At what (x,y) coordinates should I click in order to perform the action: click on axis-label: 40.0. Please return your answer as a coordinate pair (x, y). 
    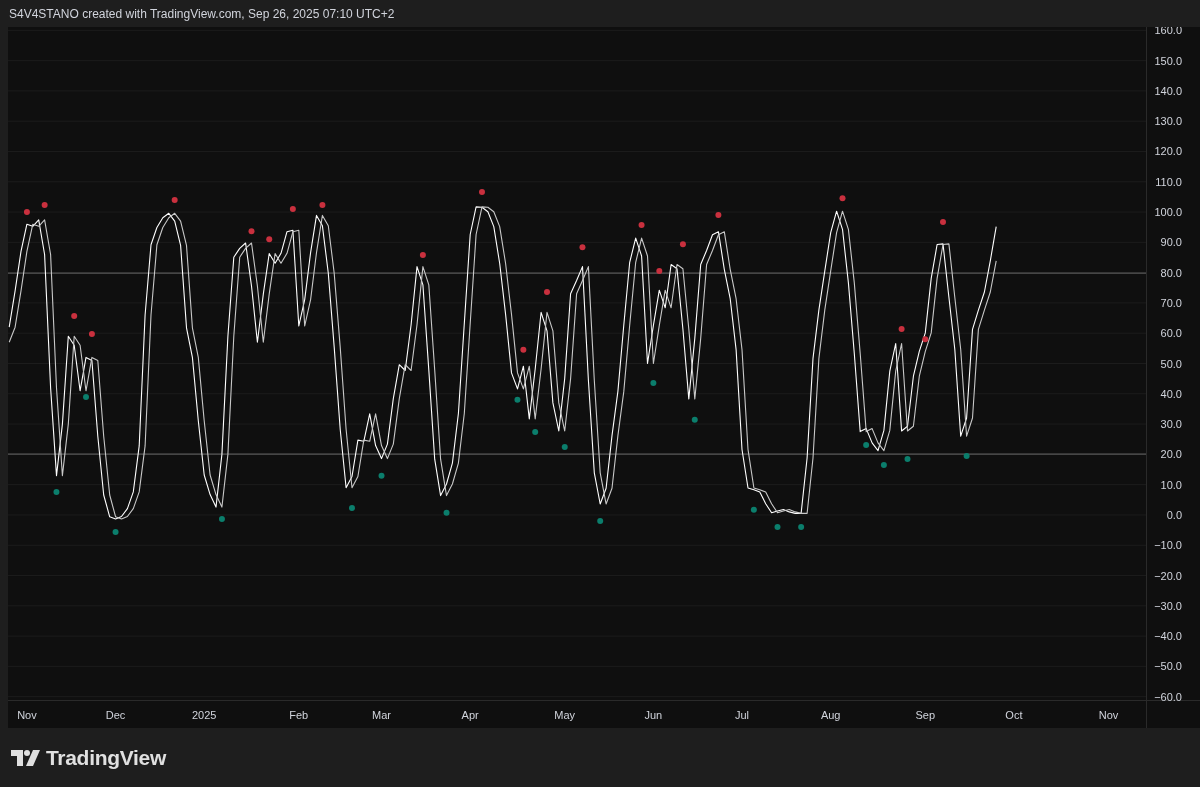
    Looking at the image, I should click on (1171, 393).